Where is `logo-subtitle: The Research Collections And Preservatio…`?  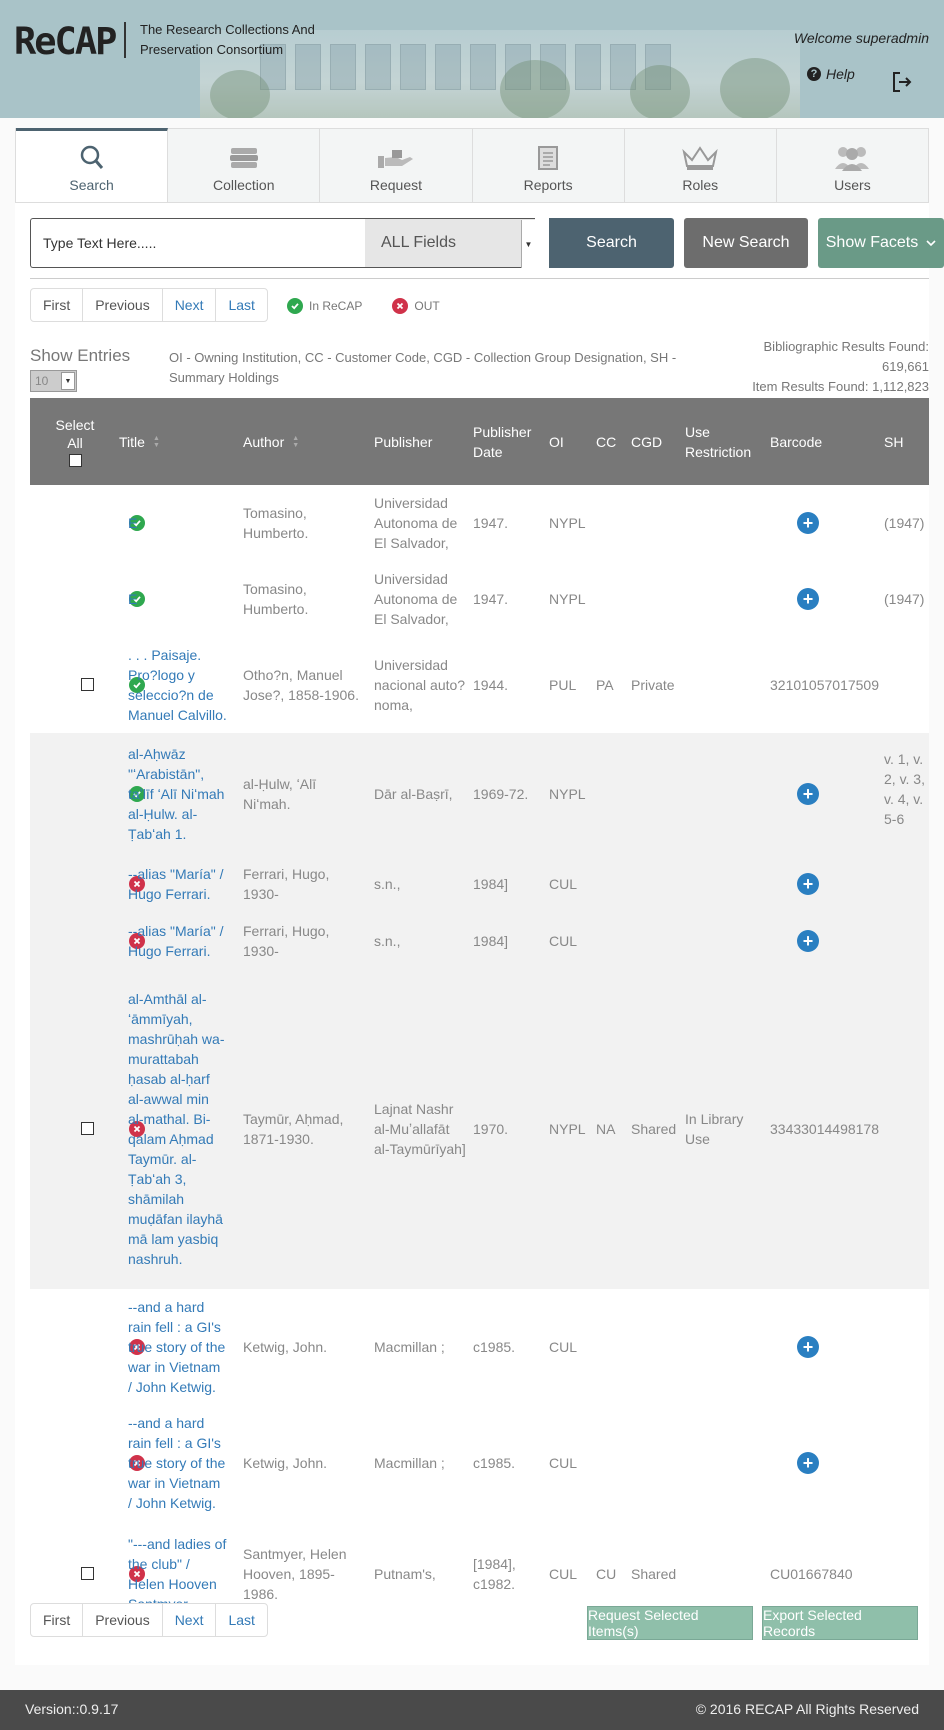 logo-subtitle: The Research Collections And Preservatio… is located at coordinates (240, 40).